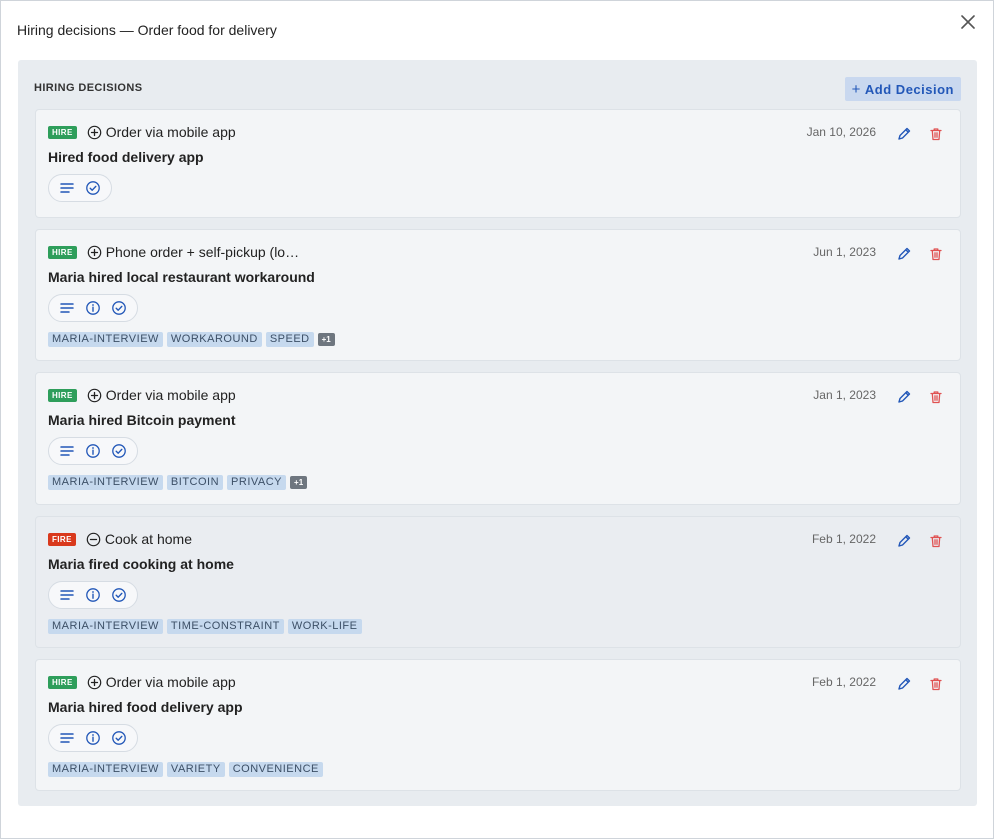 The width and height of the screenshot is (994, 839). Describe the element at coordinates (88, 88) in the screenshot. I see `panel-heading: HIRING DECISIONS` at that location.